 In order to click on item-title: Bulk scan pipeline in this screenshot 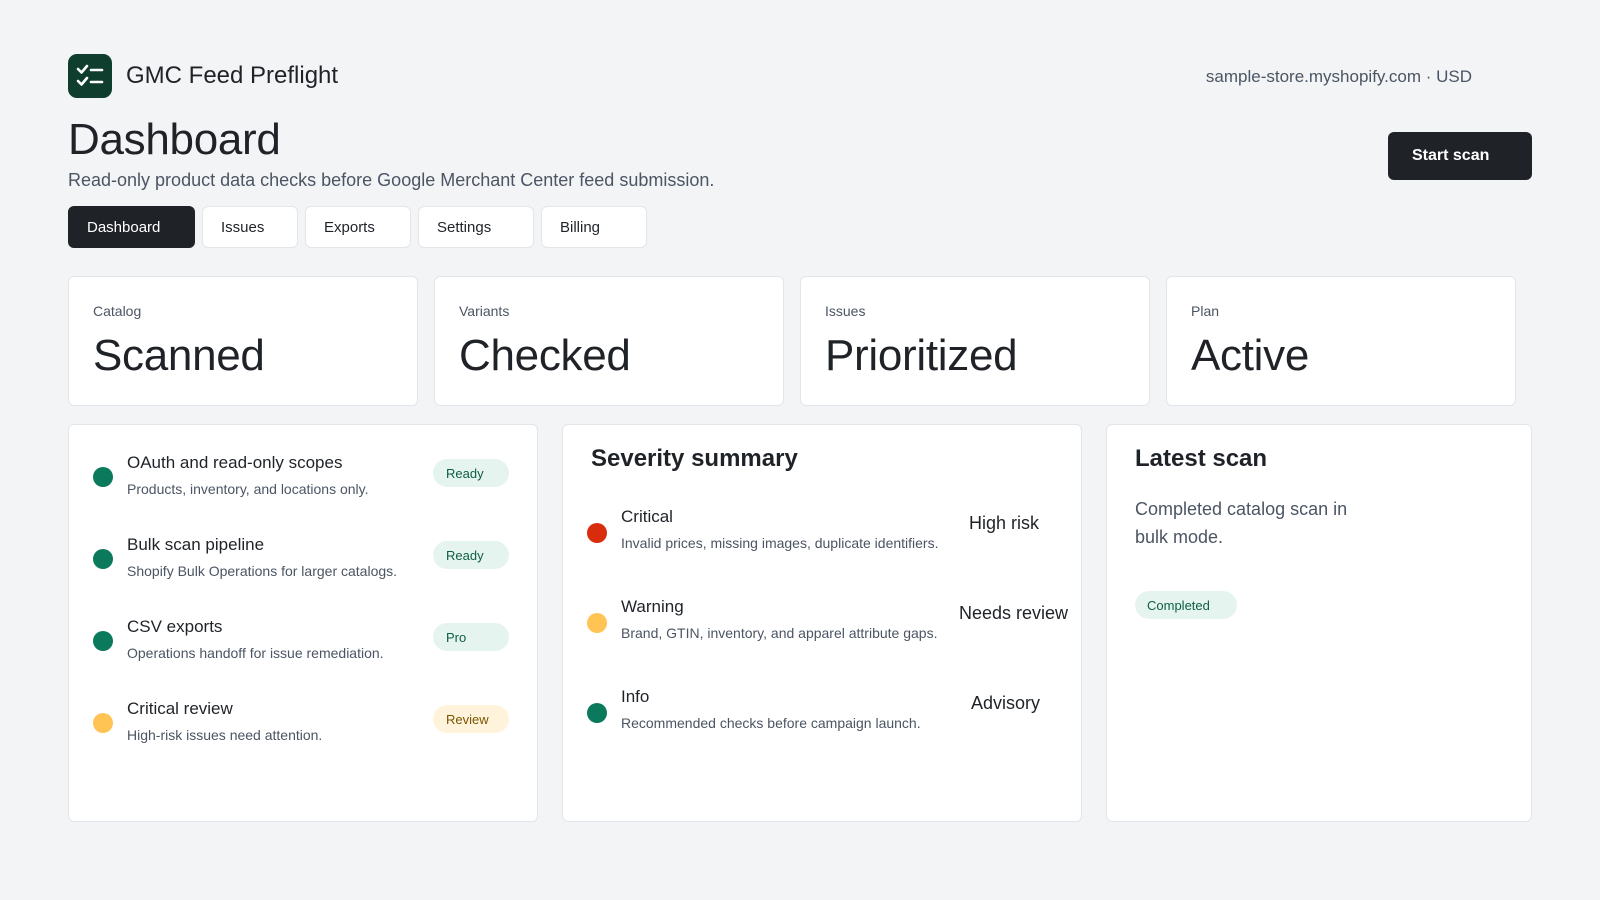, I will do `click(196, 544)`.